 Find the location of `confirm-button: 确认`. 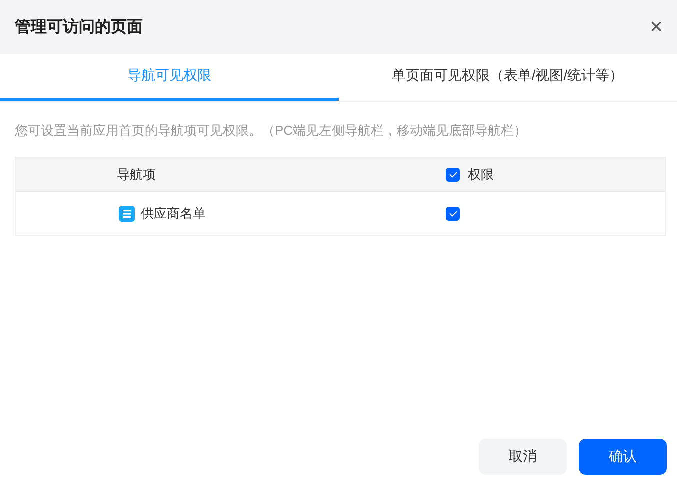

confirm-button: 确认 is located at coordinates (623, 457).